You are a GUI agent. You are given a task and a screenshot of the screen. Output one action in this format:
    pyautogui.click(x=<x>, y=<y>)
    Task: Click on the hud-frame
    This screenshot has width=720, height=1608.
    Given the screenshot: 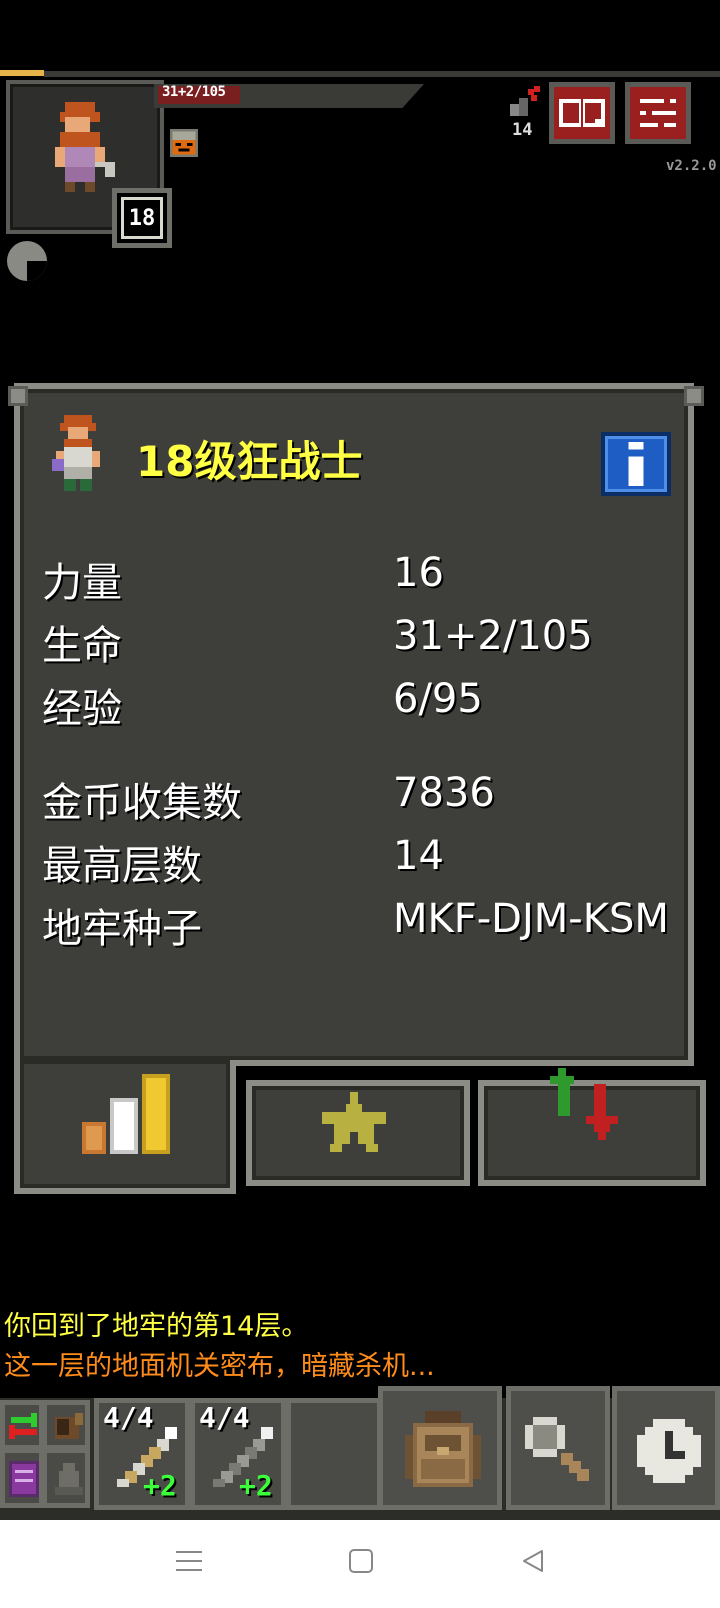 What is the action you would take?
    pyautogui.click(x=382, y=74)
    